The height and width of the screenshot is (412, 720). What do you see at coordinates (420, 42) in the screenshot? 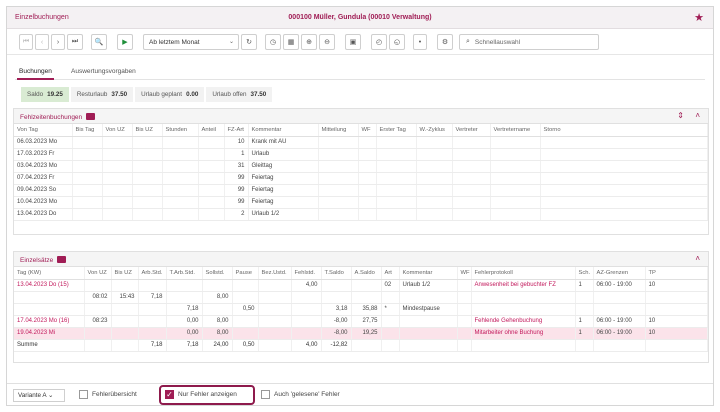
I see `more-menu-icon: •` at bounding box center [420, 42].